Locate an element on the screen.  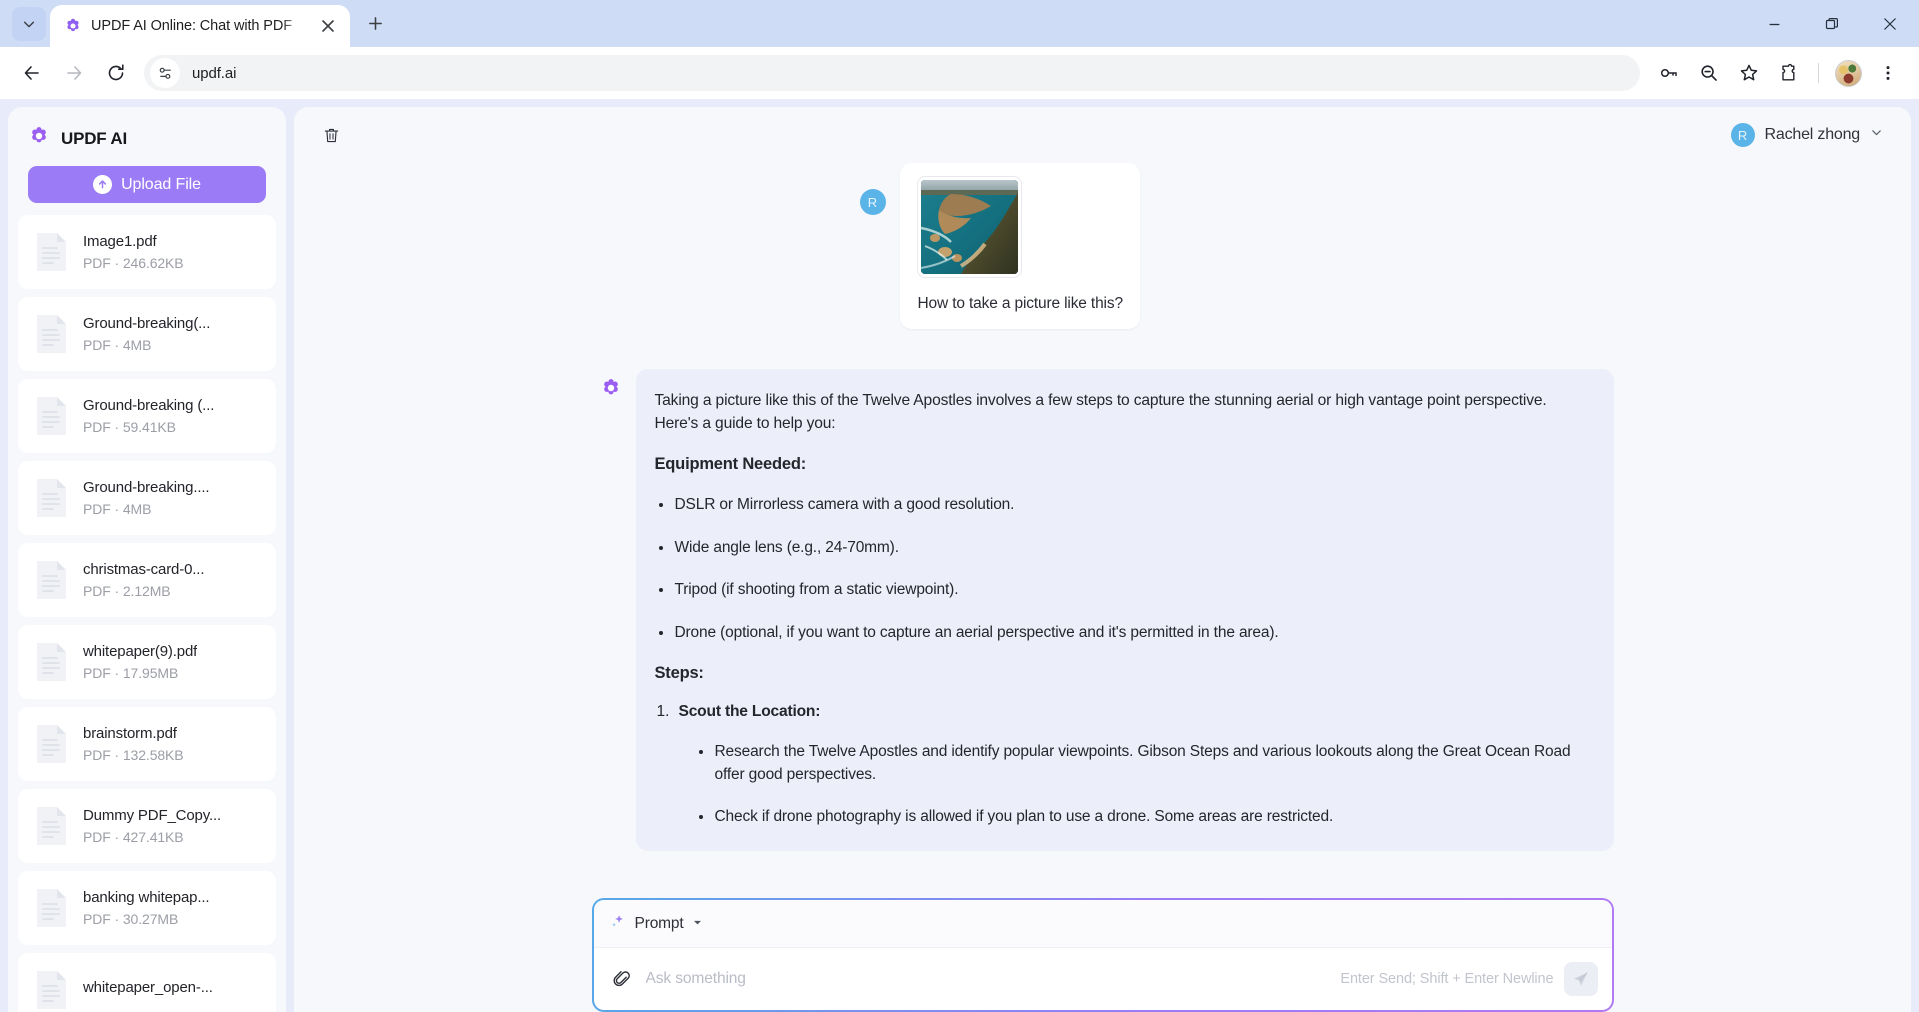
composer-input-row: Enter Send; Shift + Enter Newline is located at coordinates (1103, 979).